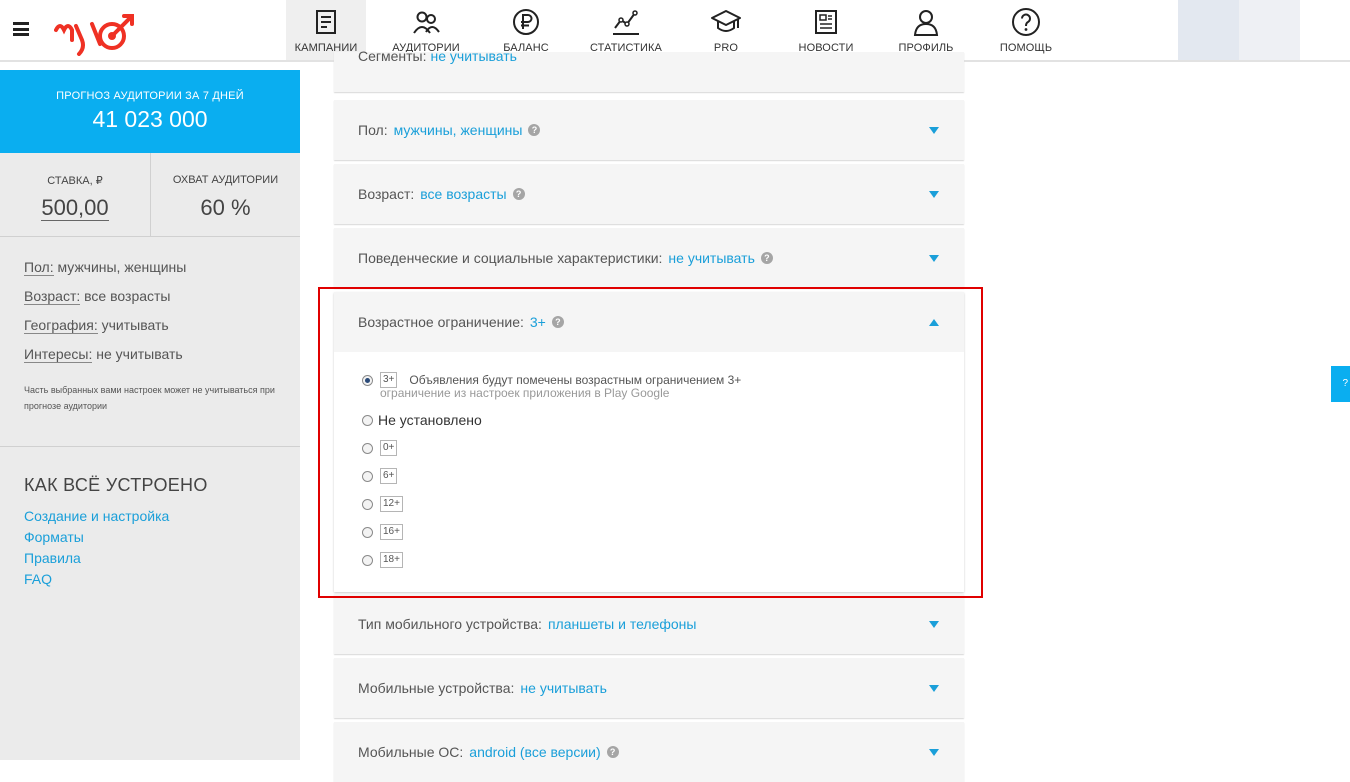 The image size is (1350, 782). Describe the element at coordinates (150, 119) in the screenshot. I see `forecast-value: 41 023 000` at that location.